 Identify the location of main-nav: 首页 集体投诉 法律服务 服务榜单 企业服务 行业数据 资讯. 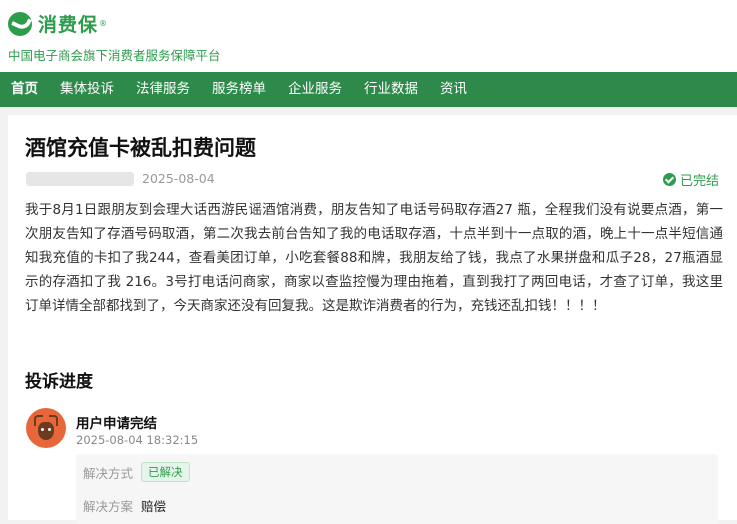
(368, 89).